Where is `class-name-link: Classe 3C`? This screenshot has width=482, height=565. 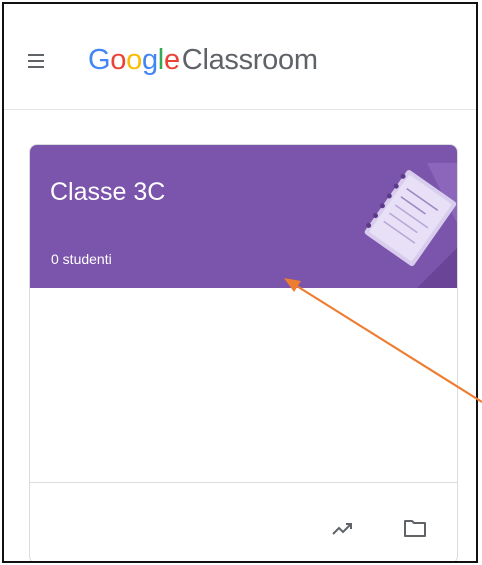
class-name-link: Classe 3C is located at coordinates (107, 192).